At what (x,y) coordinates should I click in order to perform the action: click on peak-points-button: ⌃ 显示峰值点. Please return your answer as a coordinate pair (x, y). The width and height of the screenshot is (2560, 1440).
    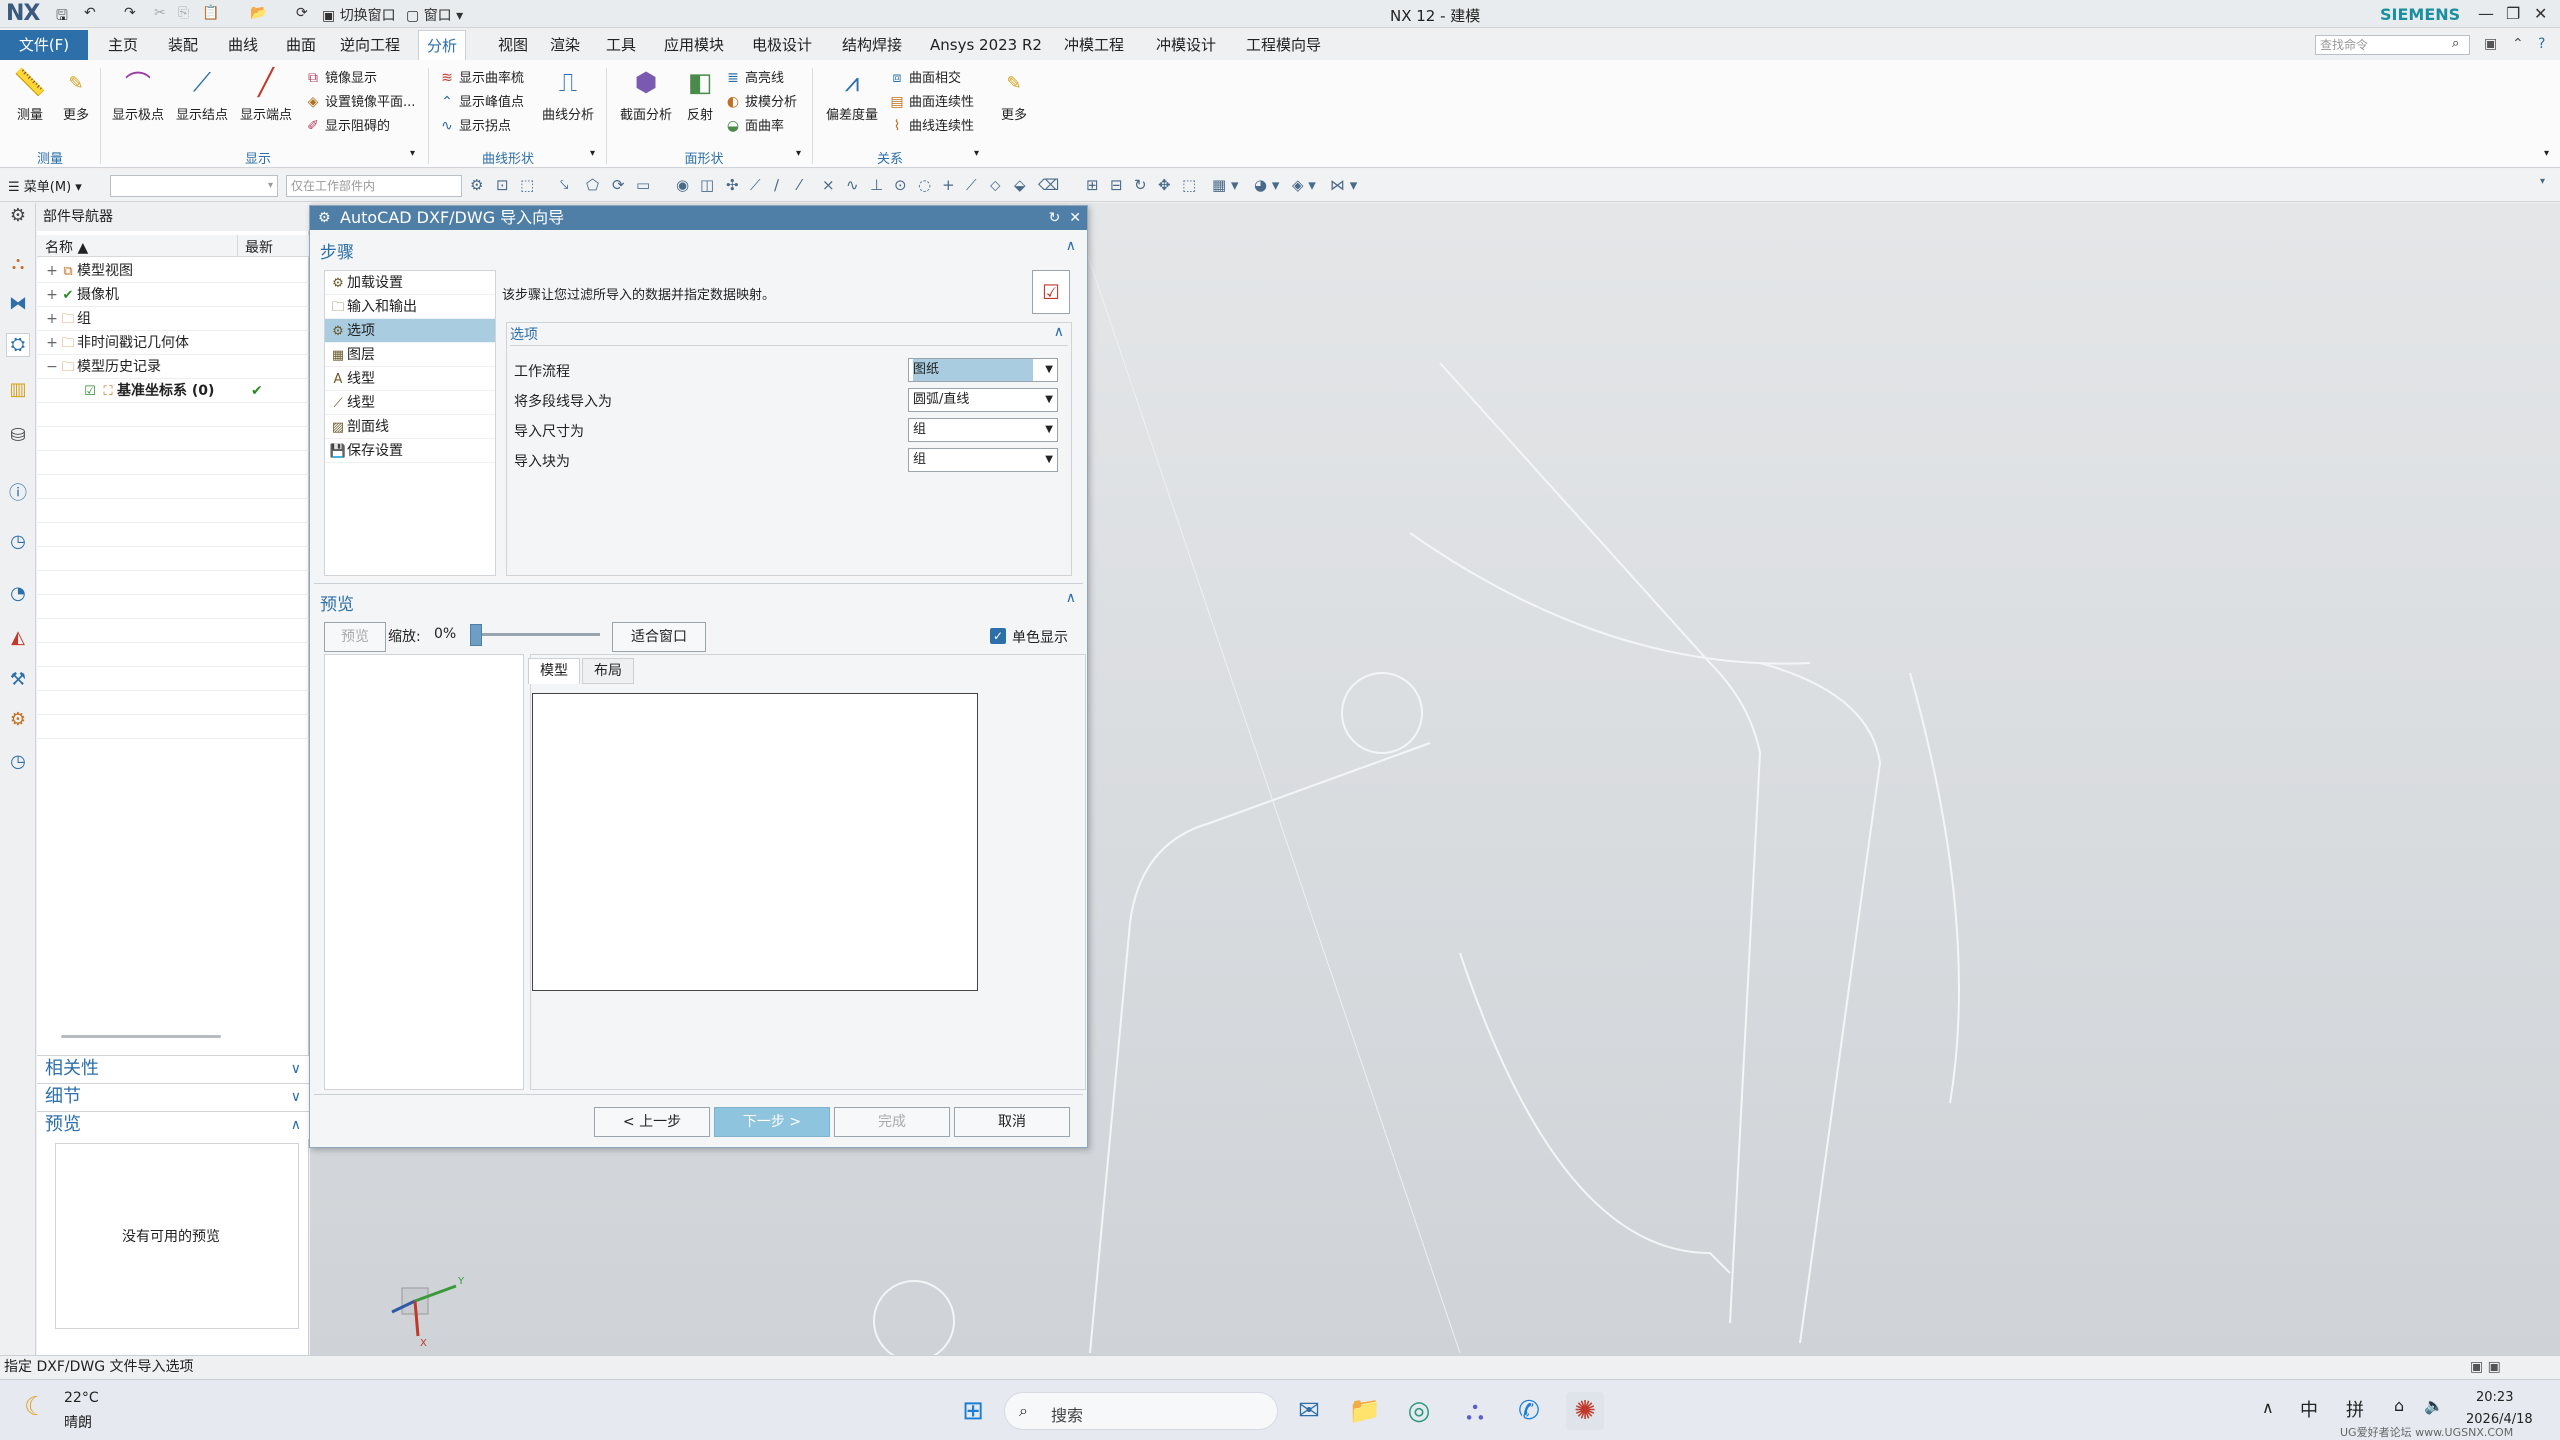
    Looking at the image, I should click on (481, 102).